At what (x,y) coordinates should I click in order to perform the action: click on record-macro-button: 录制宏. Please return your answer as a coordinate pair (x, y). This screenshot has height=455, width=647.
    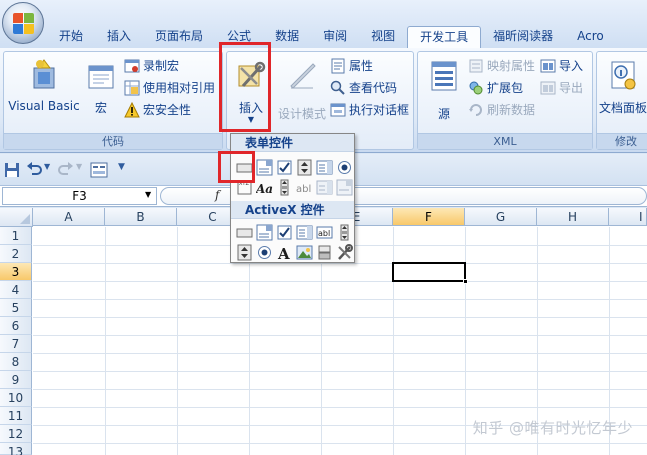
    Looking at the image, I should click on (151, 66).